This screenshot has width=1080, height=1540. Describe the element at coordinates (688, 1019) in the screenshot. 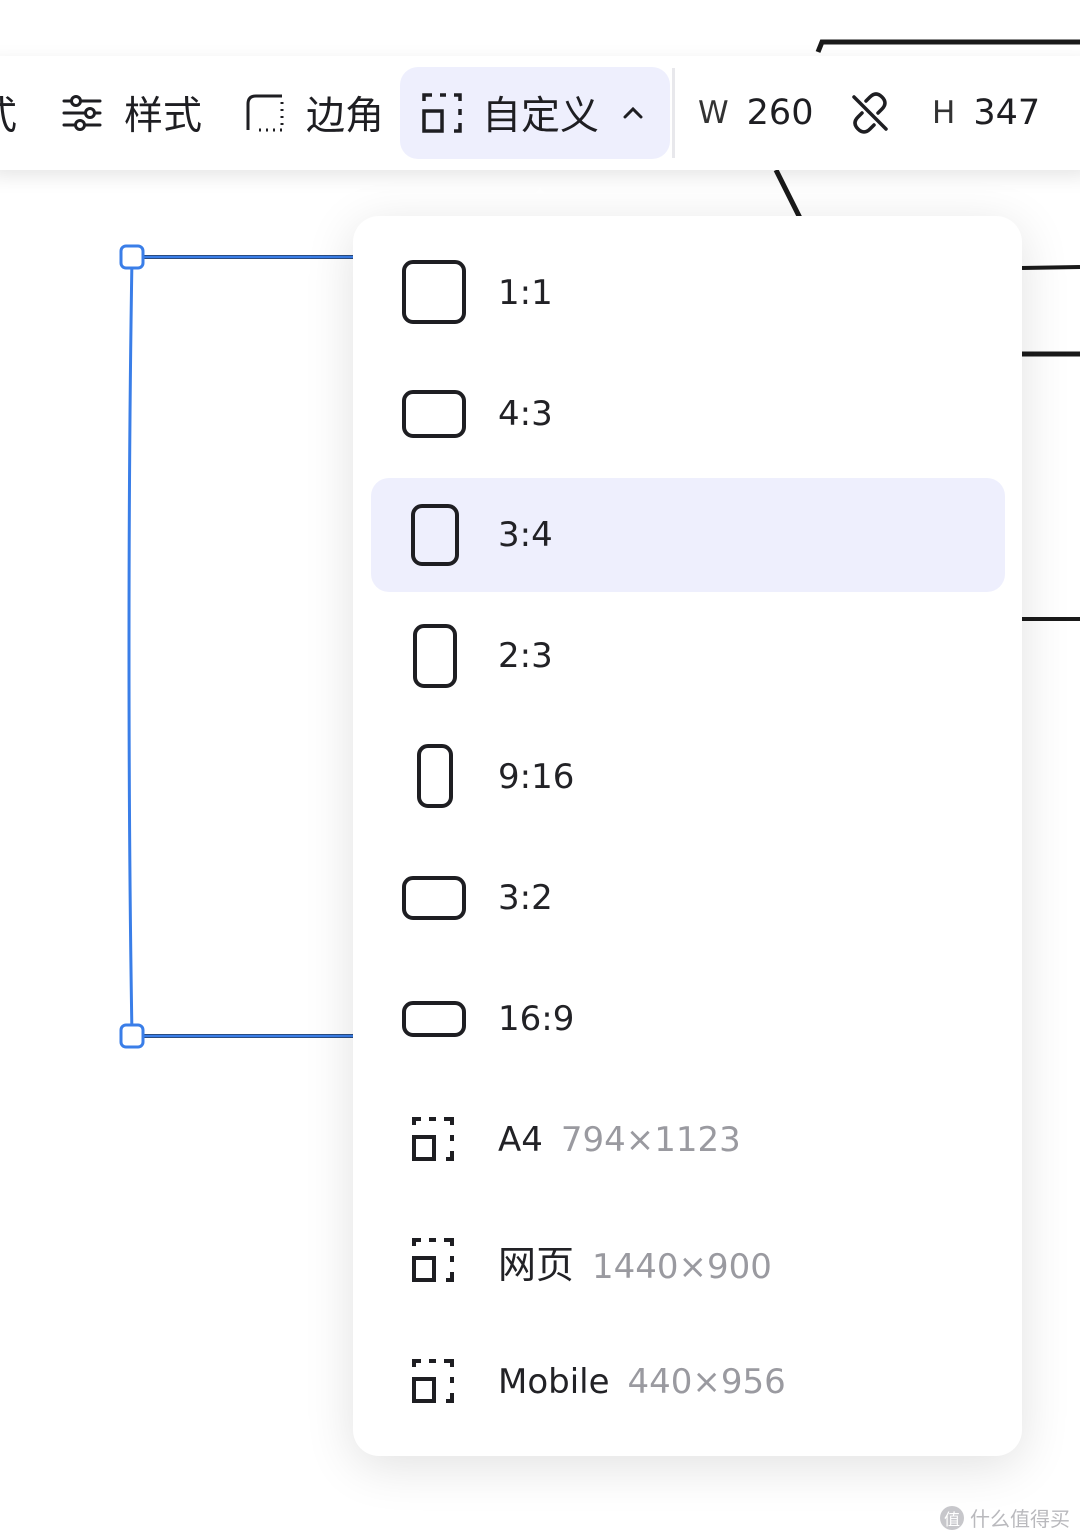

I see `menu-item-16-9: 16:9` at that location.